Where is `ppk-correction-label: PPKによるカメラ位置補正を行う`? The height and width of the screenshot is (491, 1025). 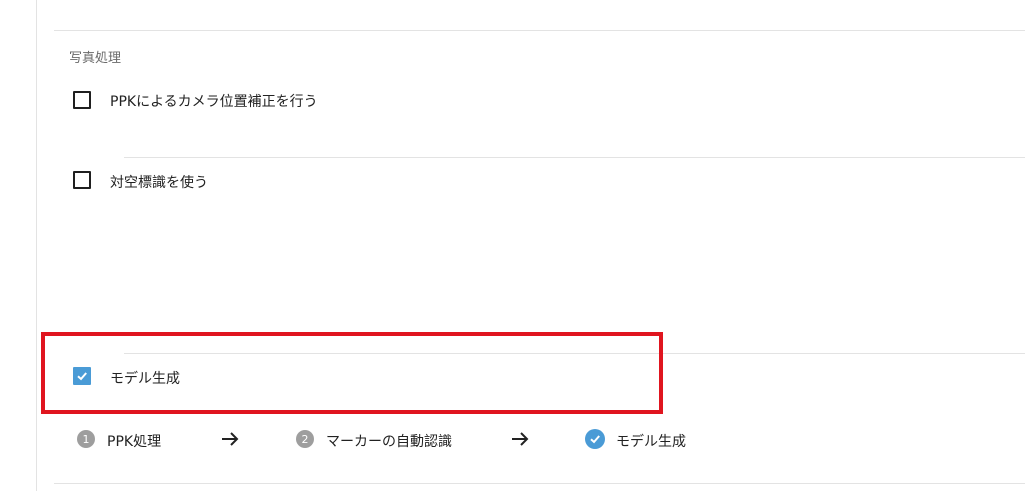 ppk-correction-label: PPKによるカメラ位置補正を行う is located at coordinates (214, 101).